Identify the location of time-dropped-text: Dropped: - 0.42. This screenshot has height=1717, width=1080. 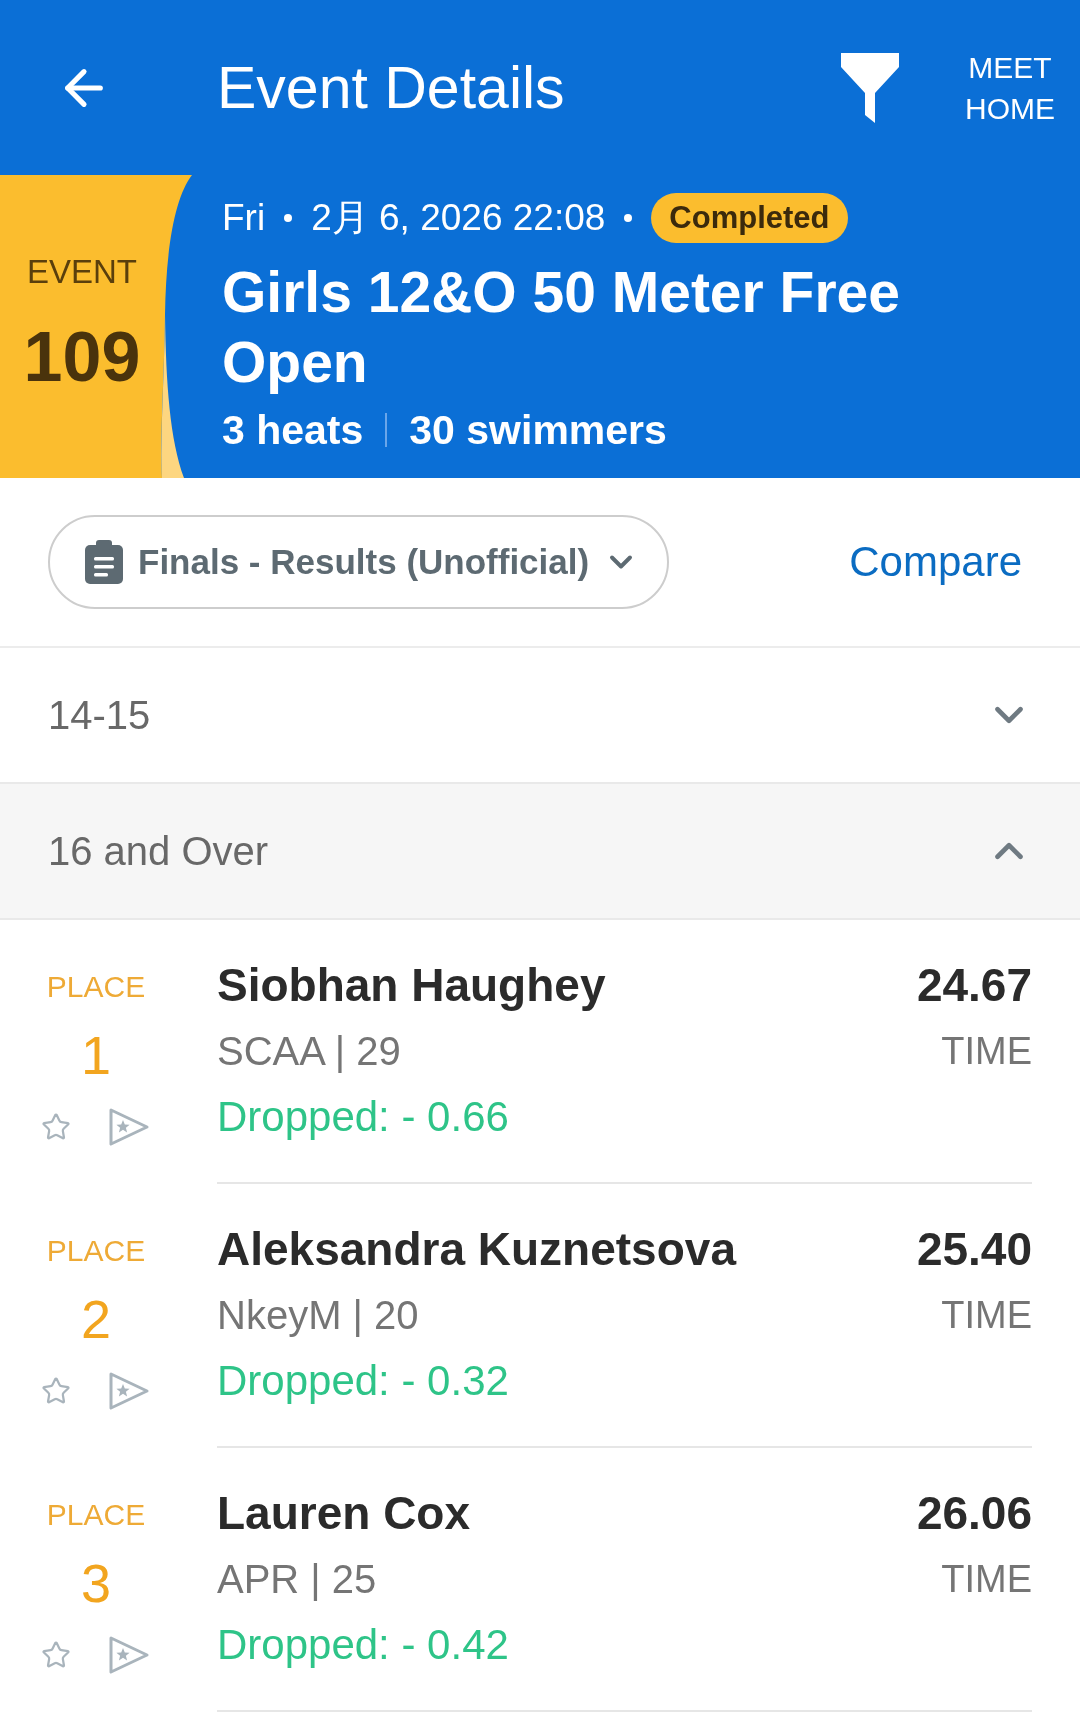
(363, 1645).